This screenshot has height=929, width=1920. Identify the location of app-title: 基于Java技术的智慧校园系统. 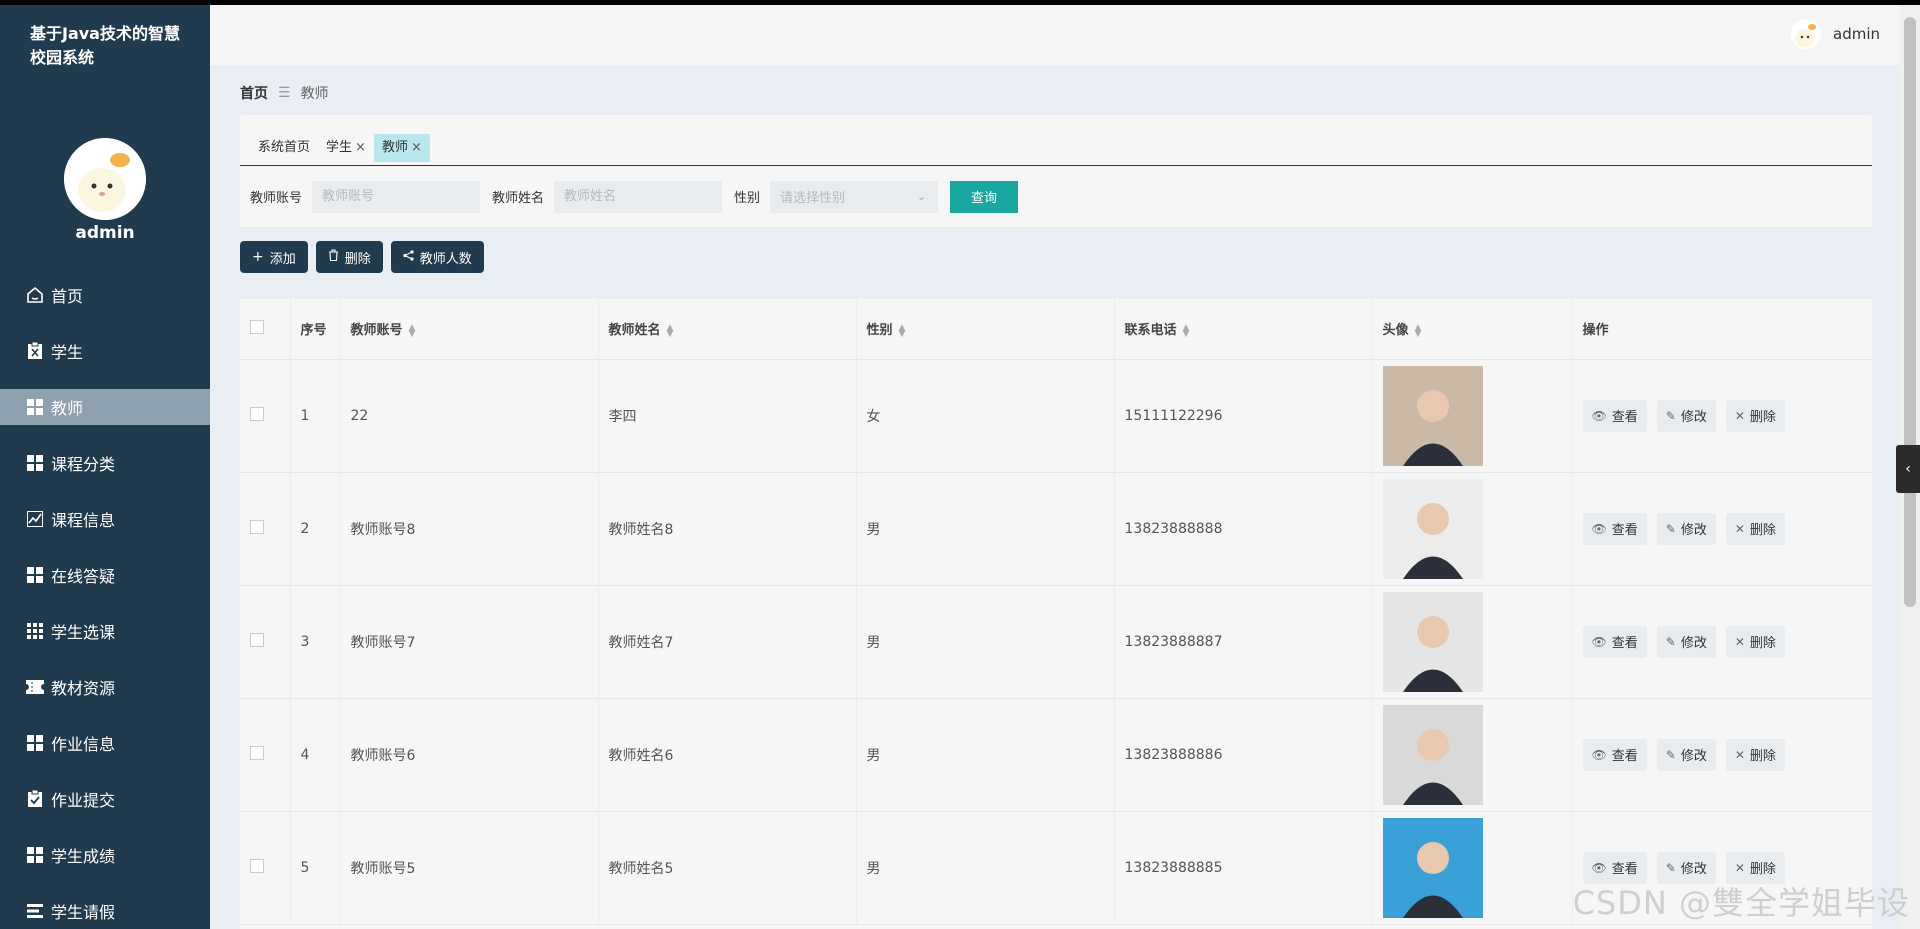
(105, 45).